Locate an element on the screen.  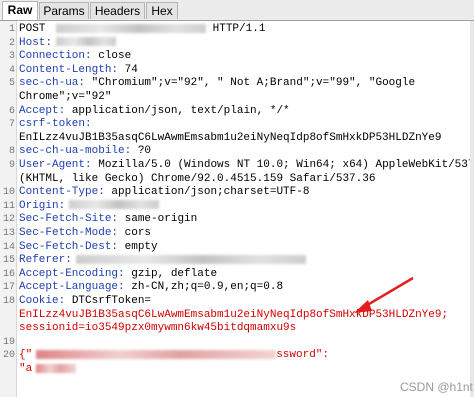
red-arrow-icon is located at coordinates (384, 294).